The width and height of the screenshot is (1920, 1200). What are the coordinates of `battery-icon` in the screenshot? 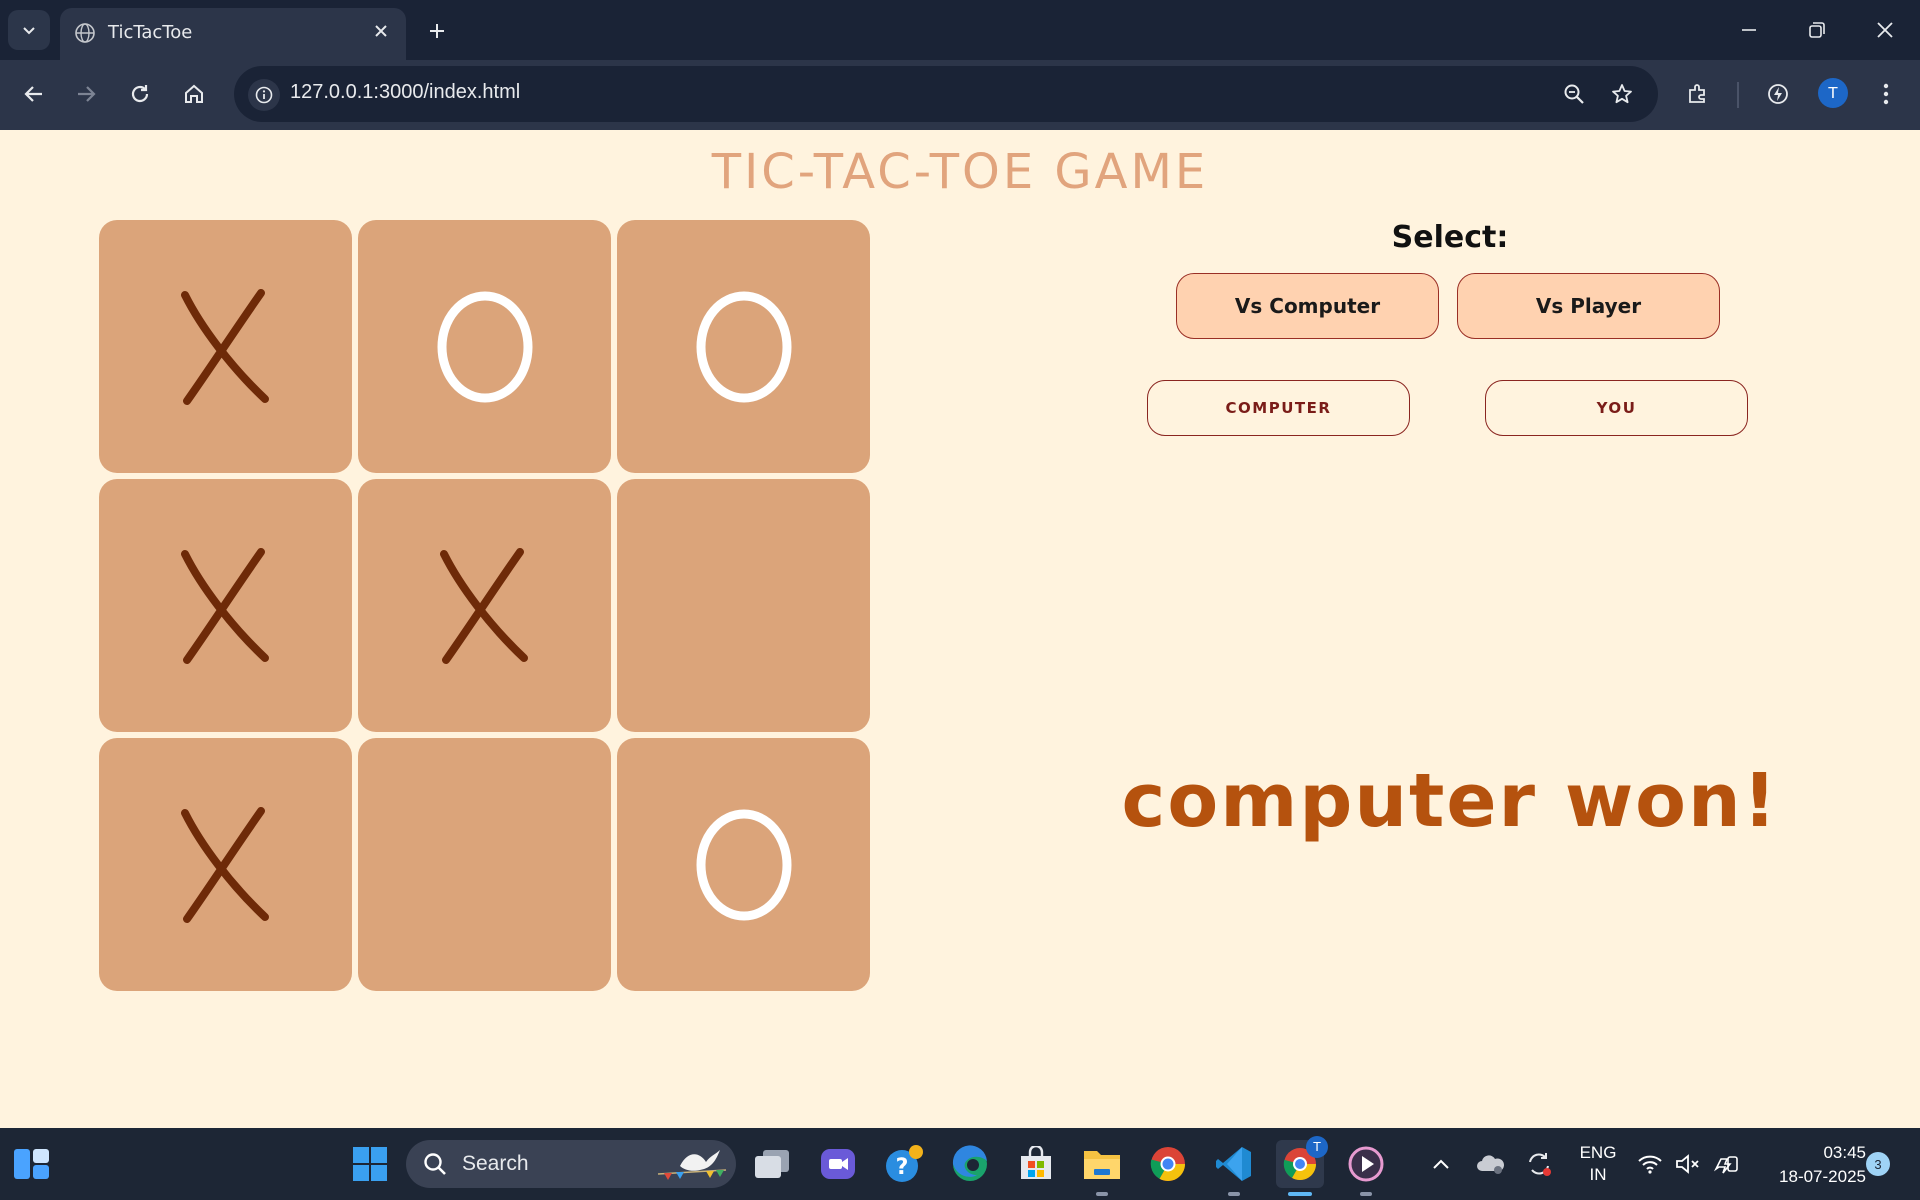 It's located at (1726, 1164).